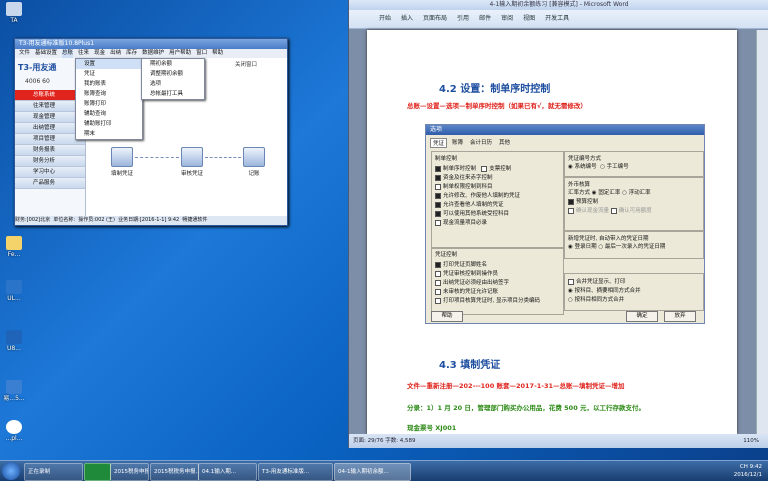 This screenshot has width=768, height=481. Describe the element at coordinates (173, 64) in the screenshot. I see `menu-item-opening-balance: 期初余额` at that location.